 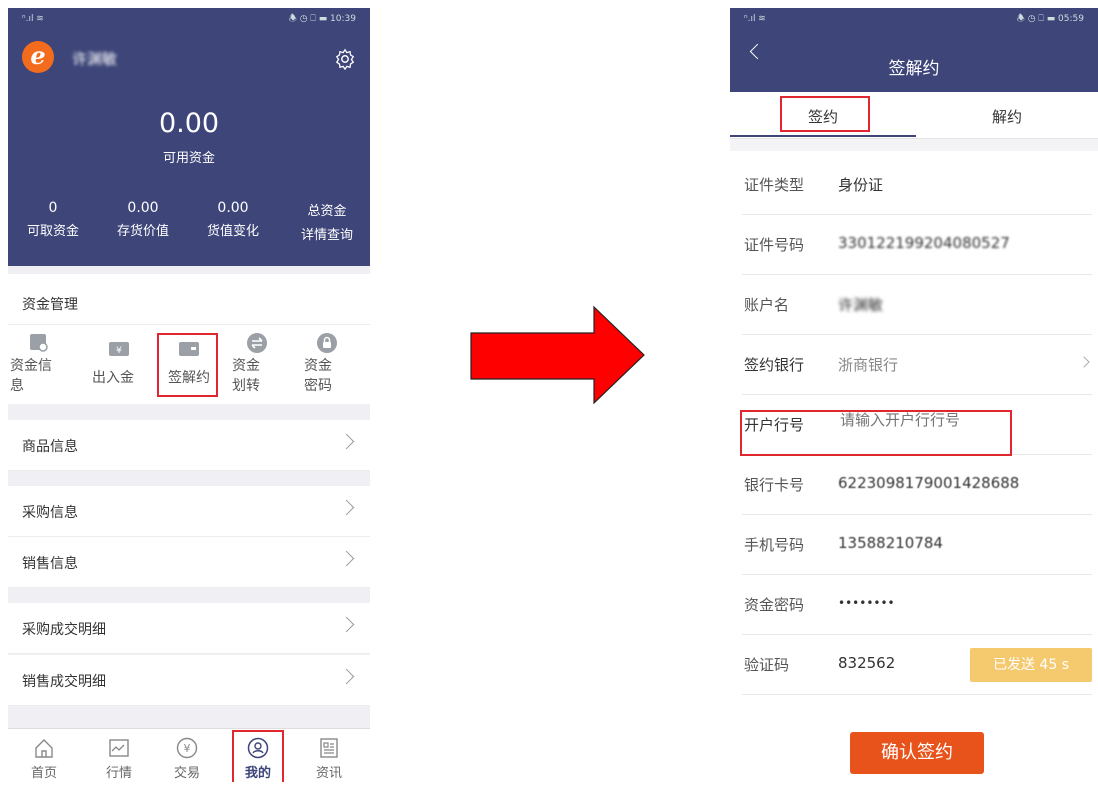 What do you see at coordinates (187, 365) in the screenshot?
I see `highlight-sign-button` at bounding box center [187, 365].